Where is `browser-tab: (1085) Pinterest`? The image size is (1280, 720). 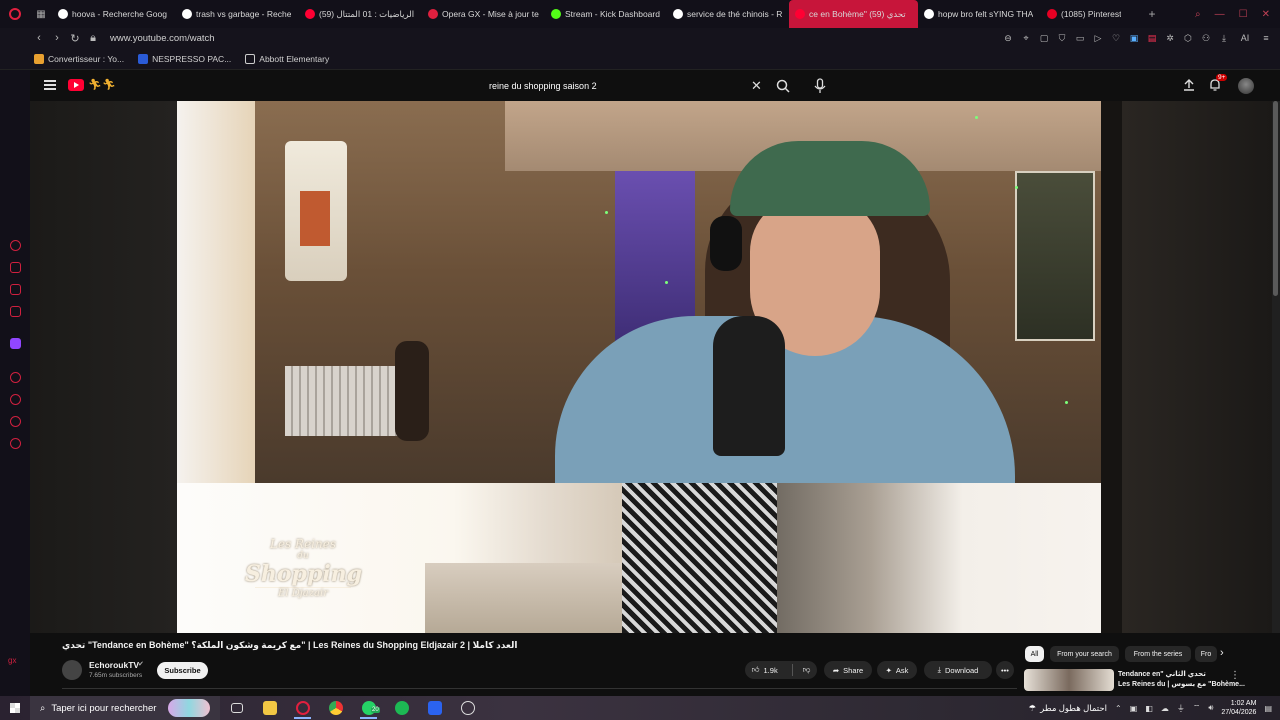 browser-tab: (1085) Pinterest is located at coordinates (1091, 14).